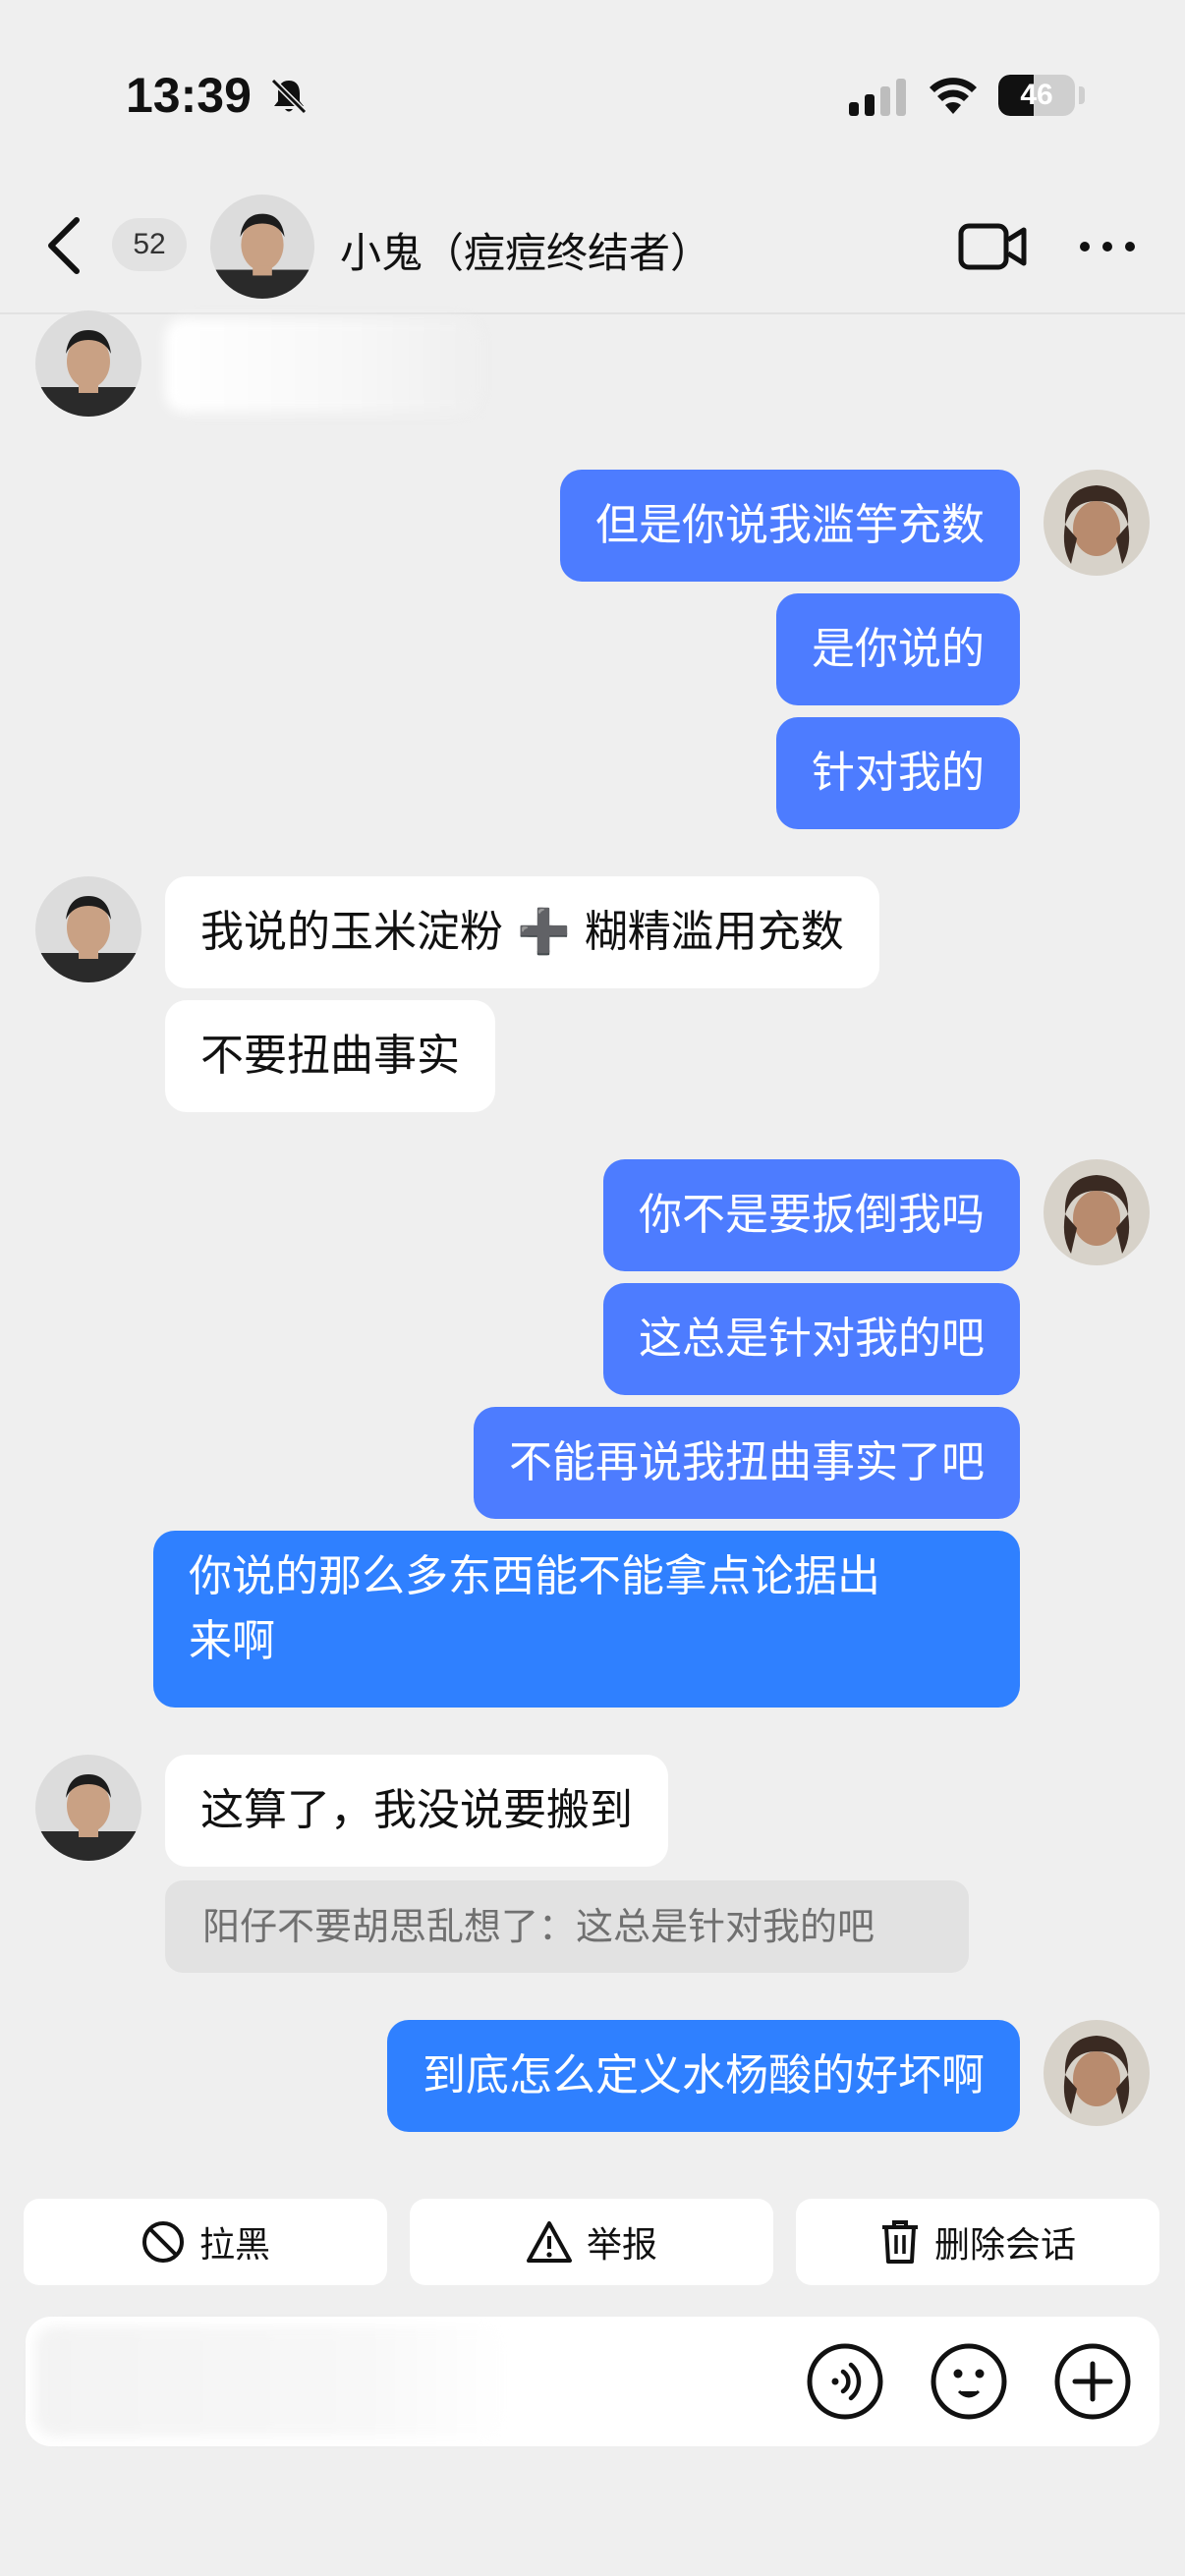  Describe the element at coordinates (812, 1339) in the screenshot. I see `sent-message-bubble: 这总是针对我的吧` at that location.